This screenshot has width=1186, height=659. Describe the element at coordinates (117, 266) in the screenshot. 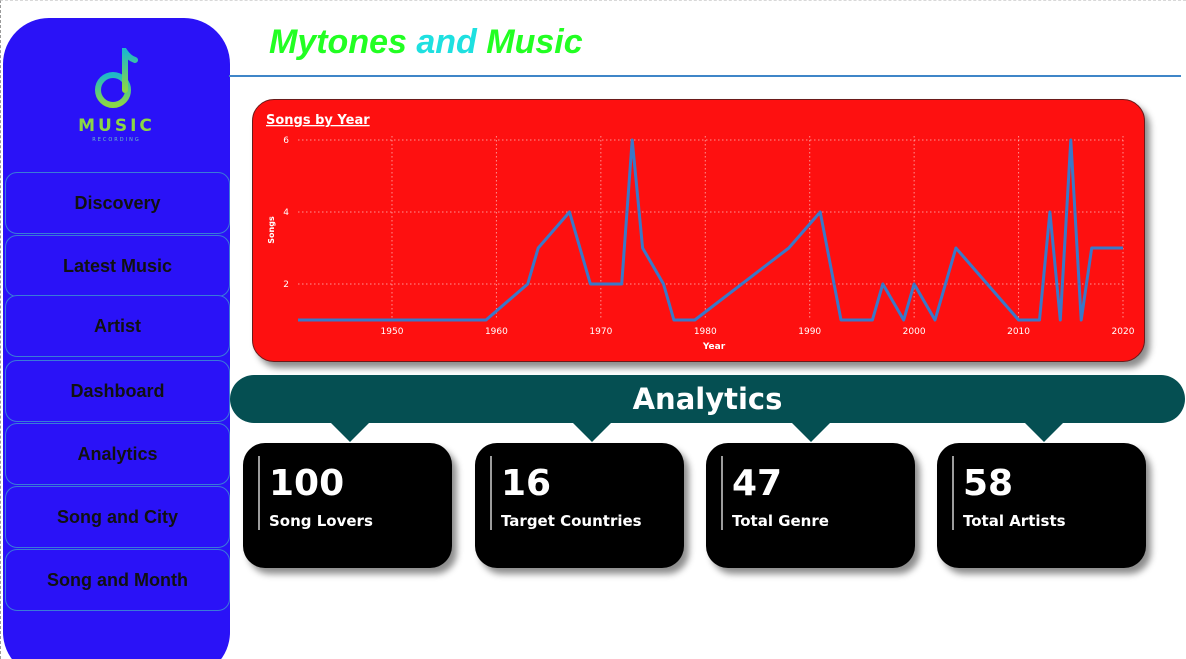

I see `nav-latest-music-button: Latest Music` at that location.